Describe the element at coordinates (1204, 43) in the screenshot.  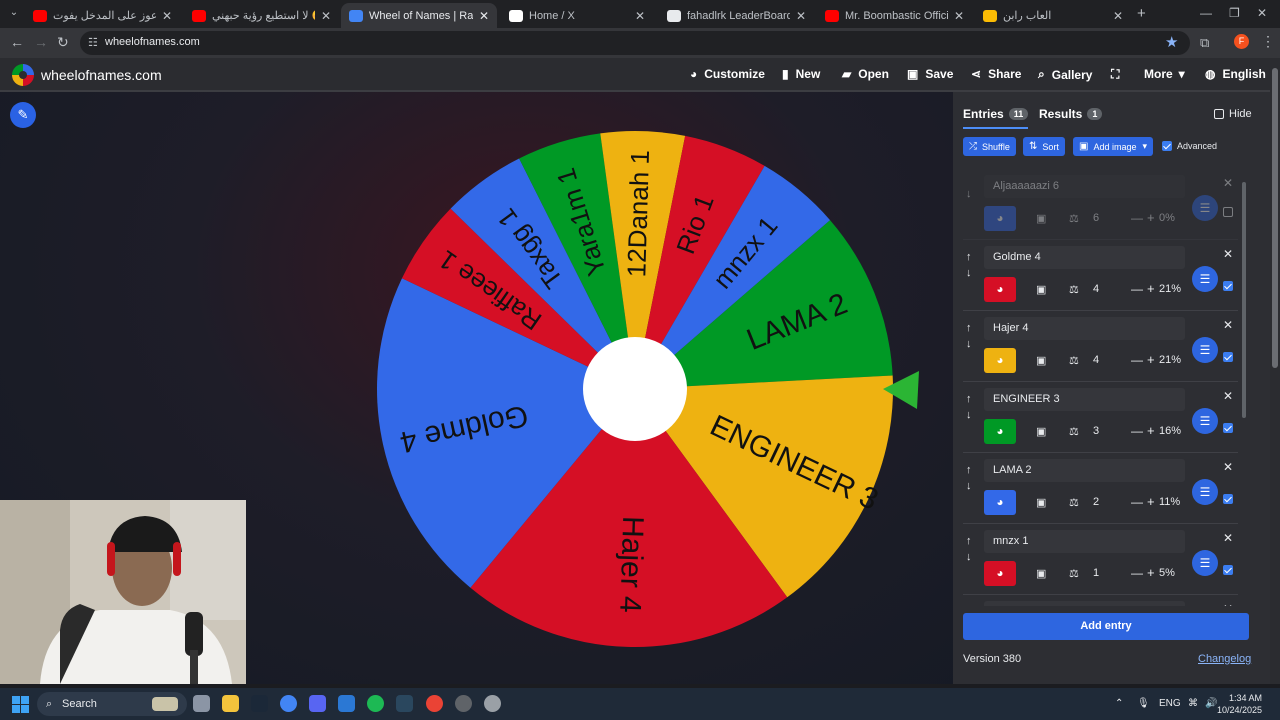
I see `extensions-icon: ⧉` at that location.